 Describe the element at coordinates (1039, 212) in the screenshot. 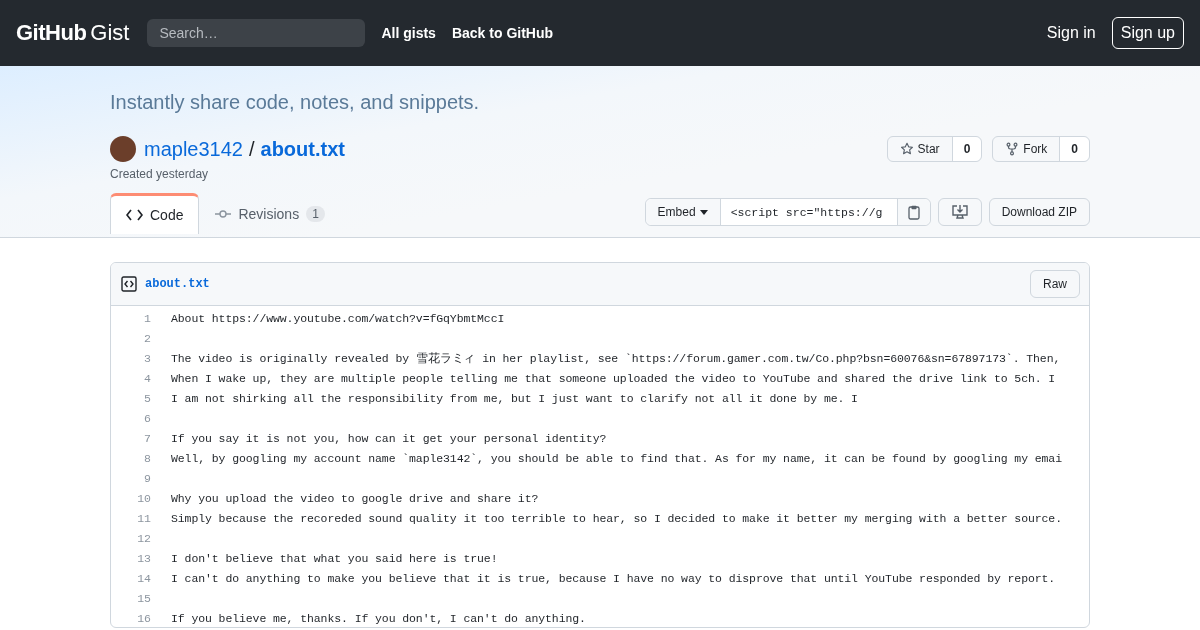

I see `download-zip-button: Download ZIP` at that location.